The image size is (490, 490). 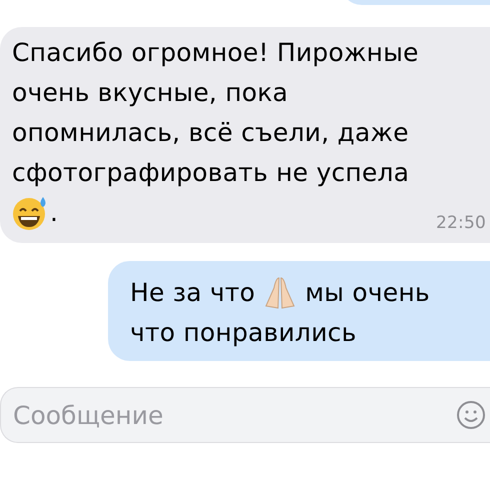 I want to click on message-text: Не за что, so click(x=193, y=293).